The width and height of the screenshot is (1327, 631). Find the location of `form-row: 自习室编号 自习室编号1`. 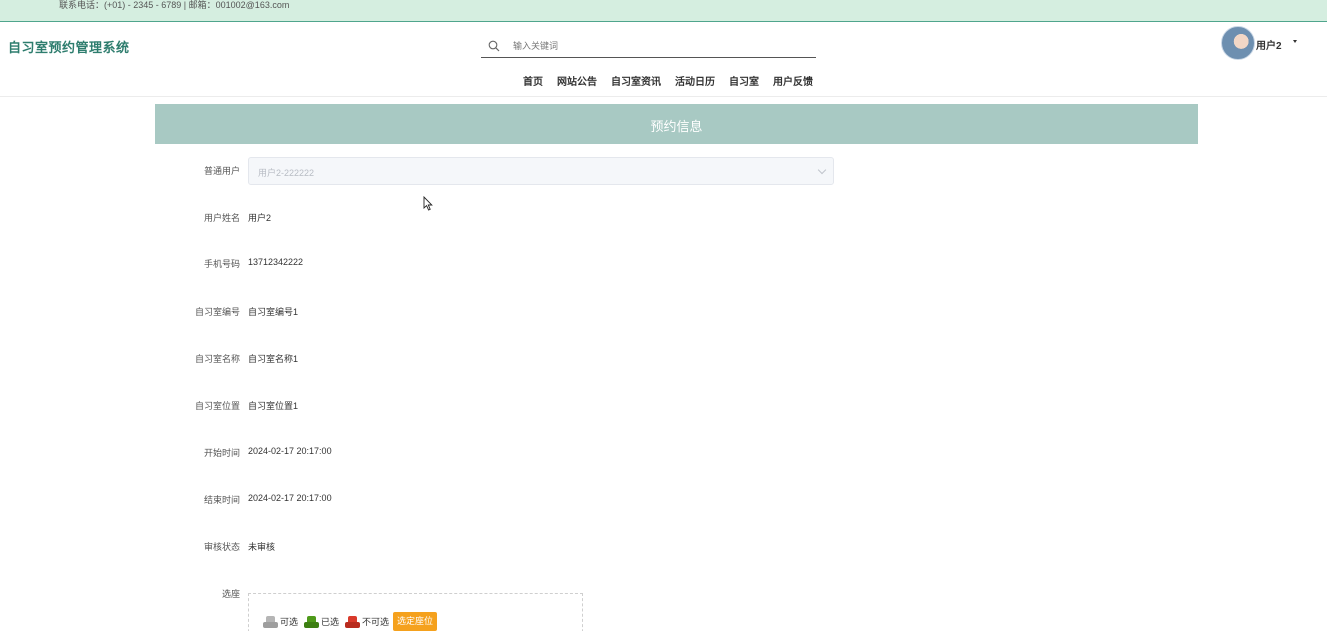

form-row: 自习室编号 自习室编号1 is located at coordinates (505, 312).